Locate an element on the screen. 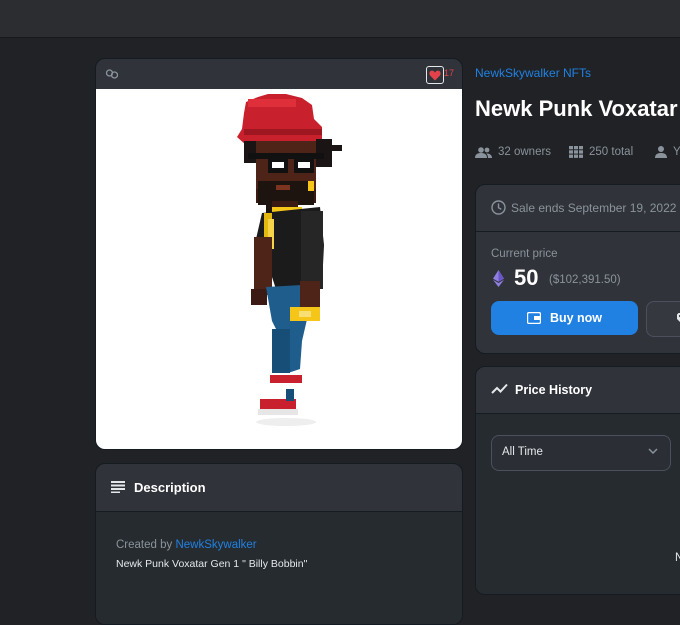  sale-header: Sale ends September 19, 2022 is located at coordinates (578, 208).